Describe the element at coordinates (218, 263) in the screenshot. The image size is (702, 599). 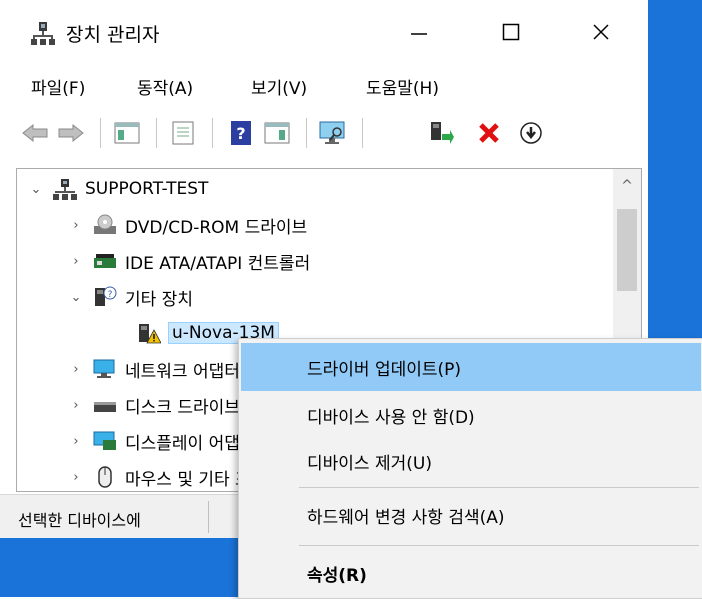
I see `tree-item-label: IDE ATA/ATAPI 컨트롤러` at that location.